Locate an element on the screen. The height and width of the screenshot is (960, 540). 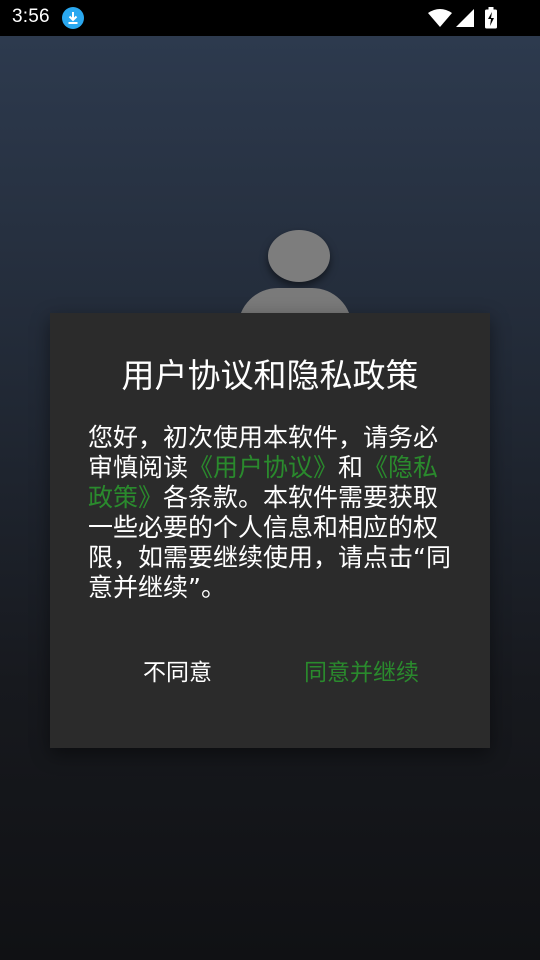
status-bar: 3:56 is located at coordinates (270, 18).